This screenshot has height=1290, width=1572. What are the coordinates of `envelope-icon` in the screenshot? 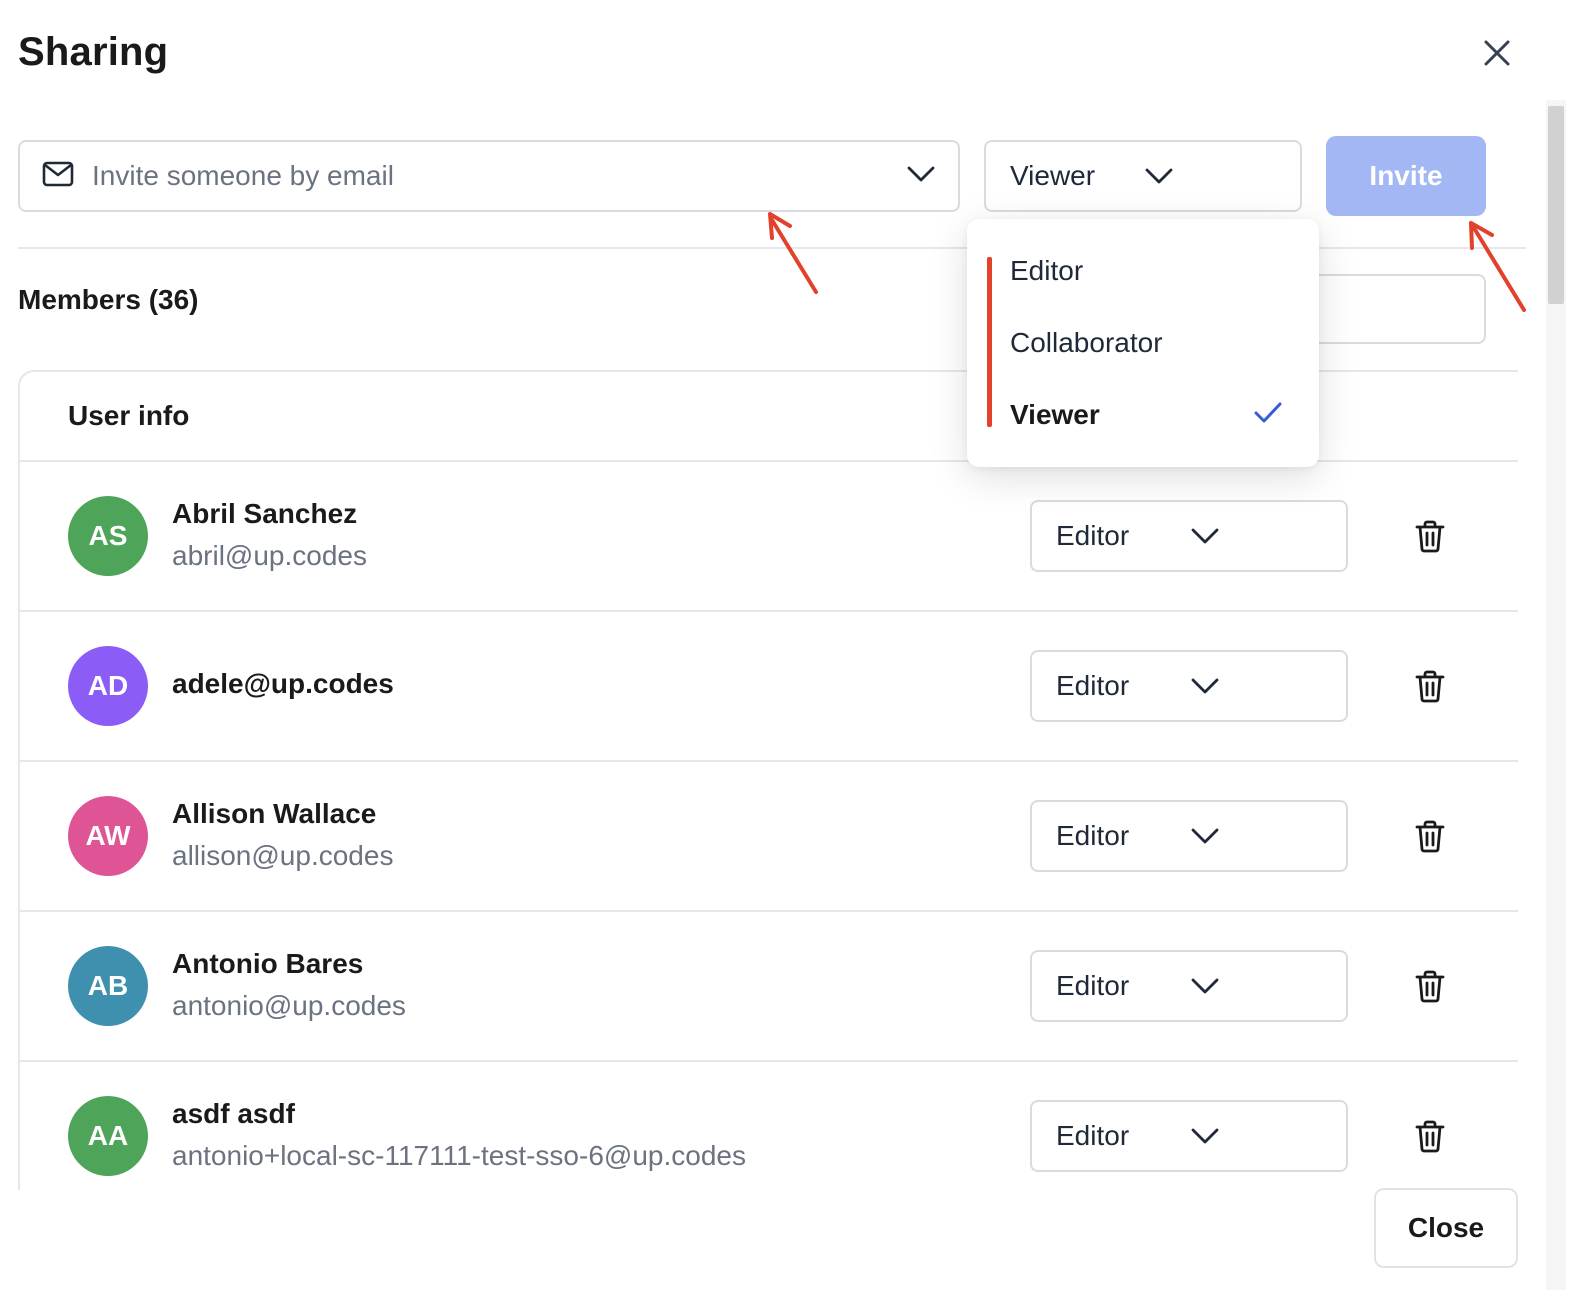 It's located at (58, 176).